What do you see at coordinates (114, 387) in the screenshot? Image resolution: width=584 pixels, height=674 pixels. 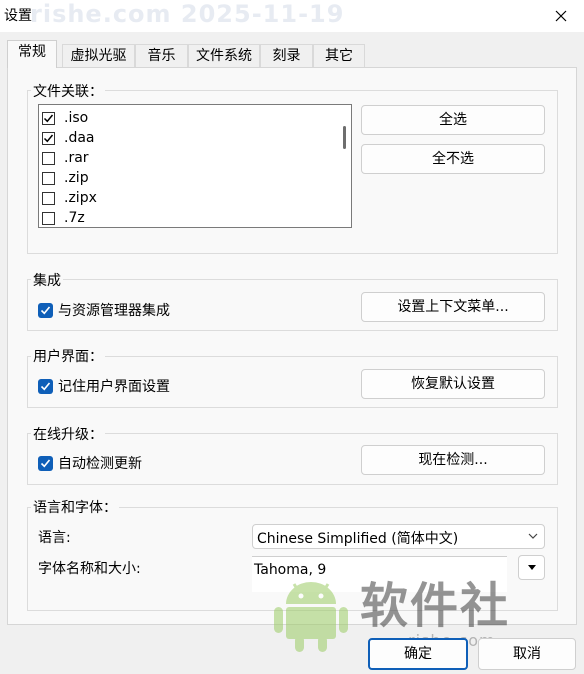 I see `checkbox-label: 记住用户界面设置` at bounding box center [114, 387].